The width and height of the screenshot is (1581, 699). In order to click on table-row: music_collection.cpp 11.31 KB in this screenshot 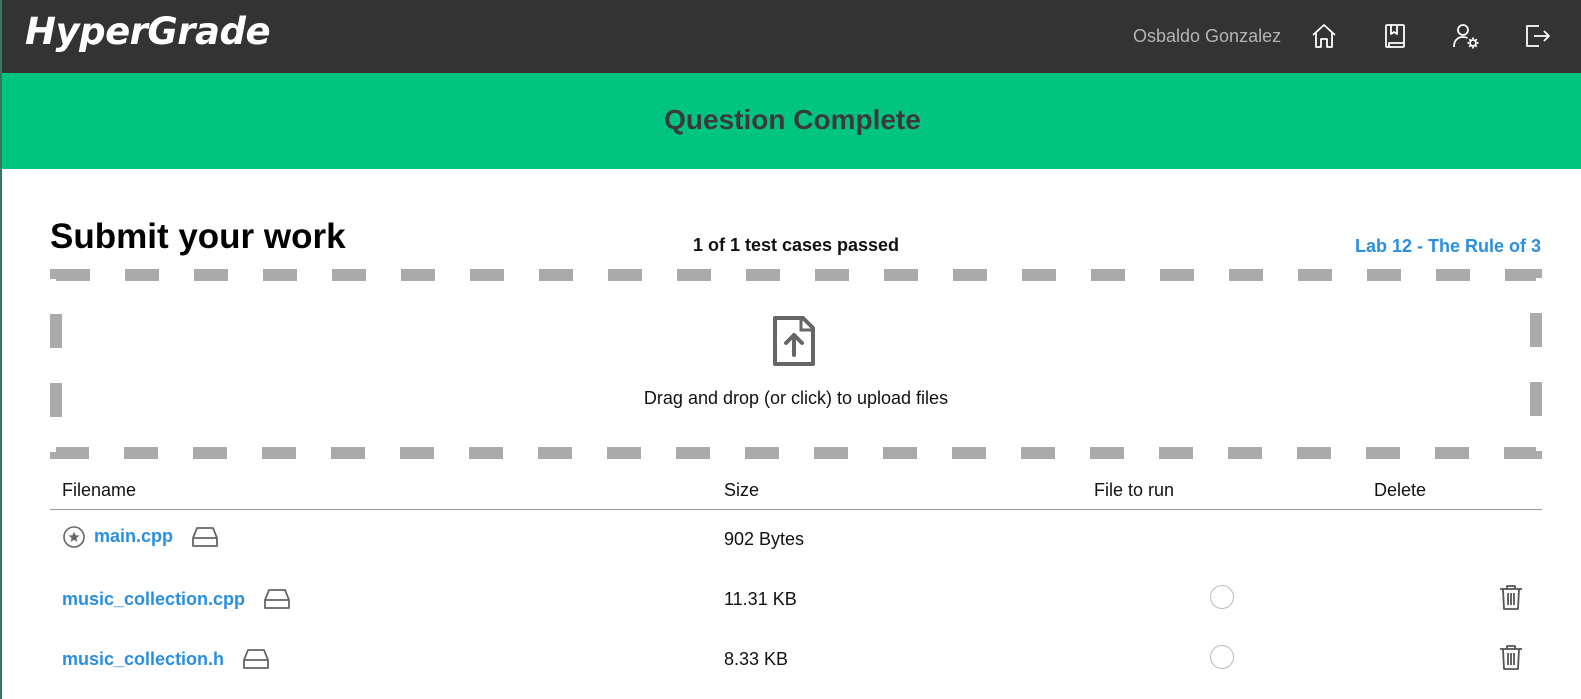, I will do `click(796, 599)`.